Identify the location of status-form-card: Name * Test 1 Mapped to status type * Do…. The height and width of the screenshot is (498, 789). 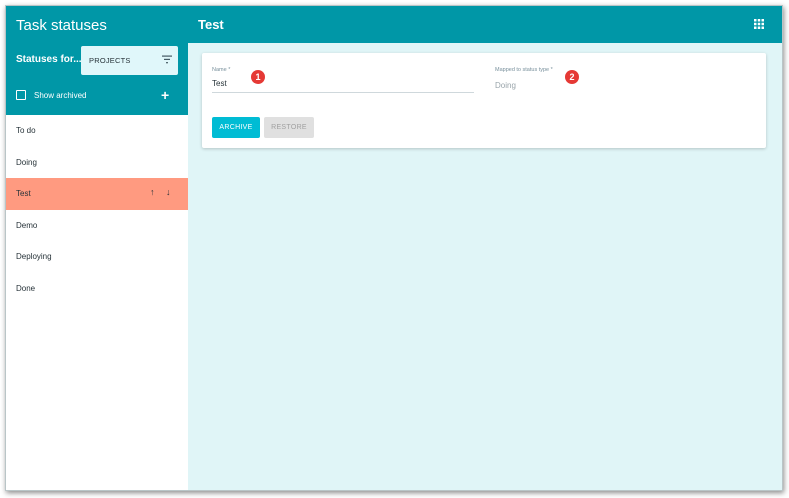
(484, 100).